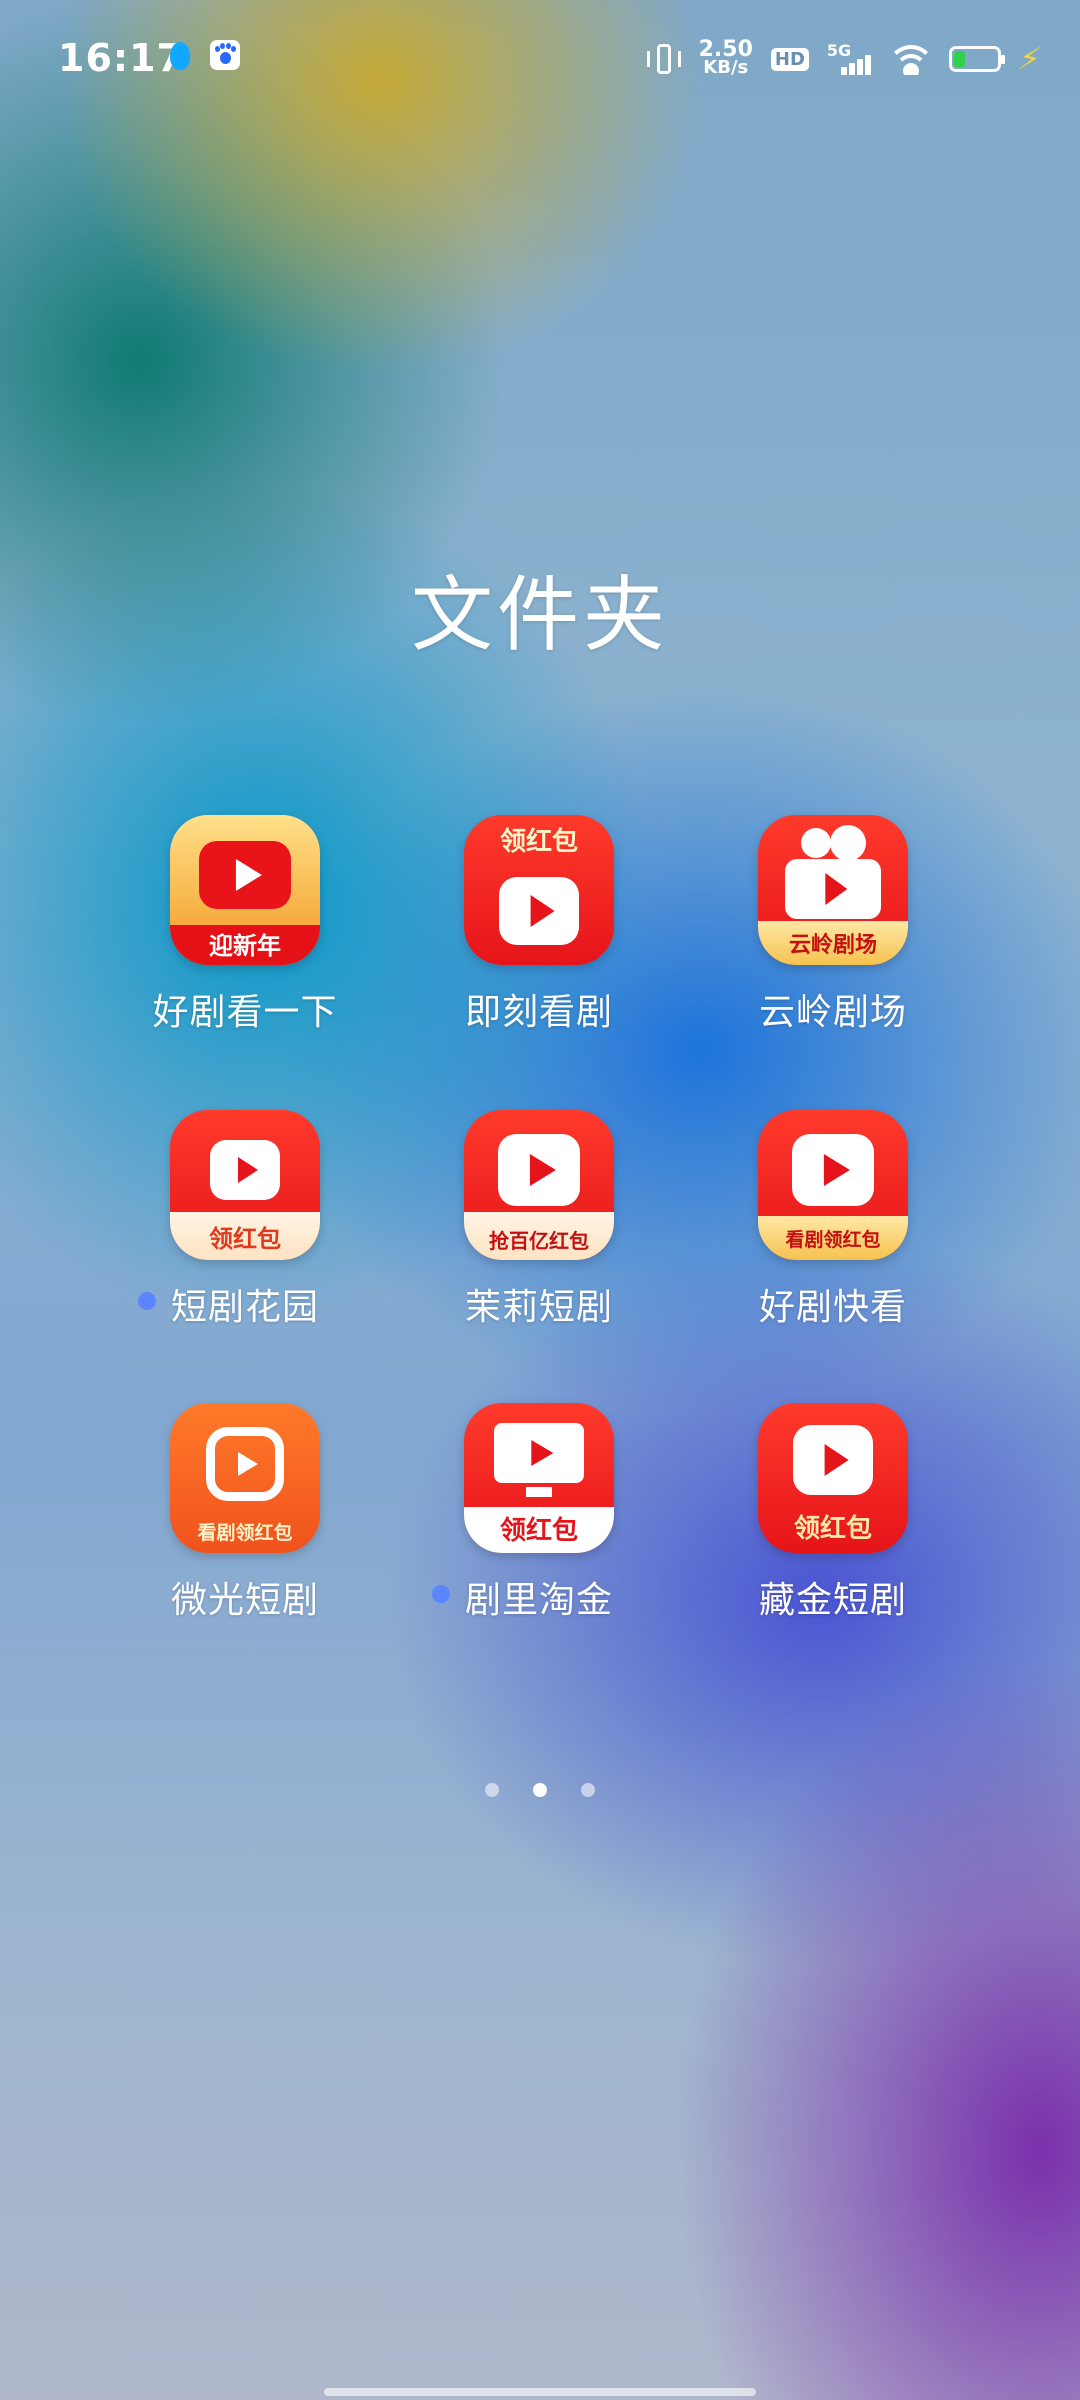  I want to click on yunling-juchang-app-icon: 云岭剧场, so click(833, 890).